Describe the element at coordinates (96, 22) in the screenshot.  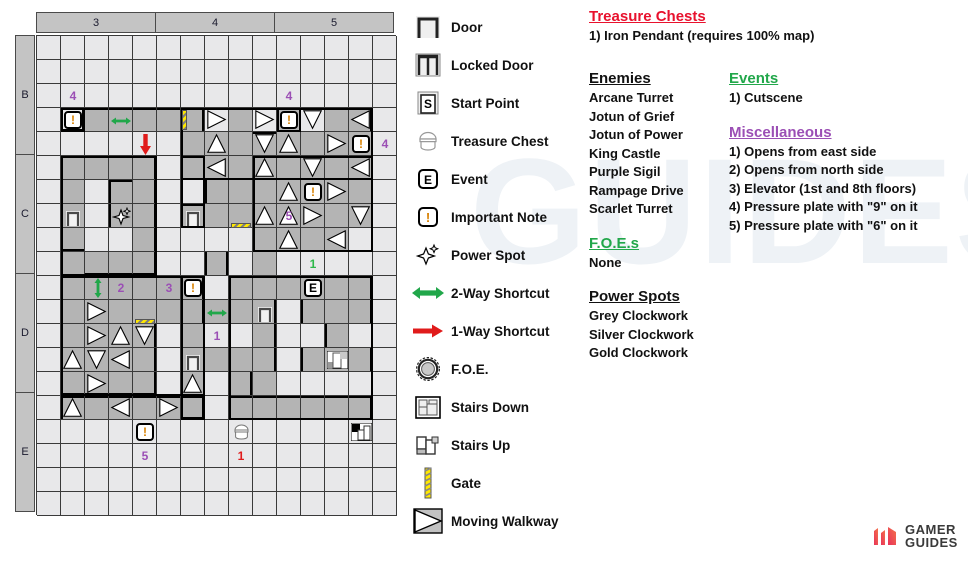
I see `map-column-header: 3` at that location.